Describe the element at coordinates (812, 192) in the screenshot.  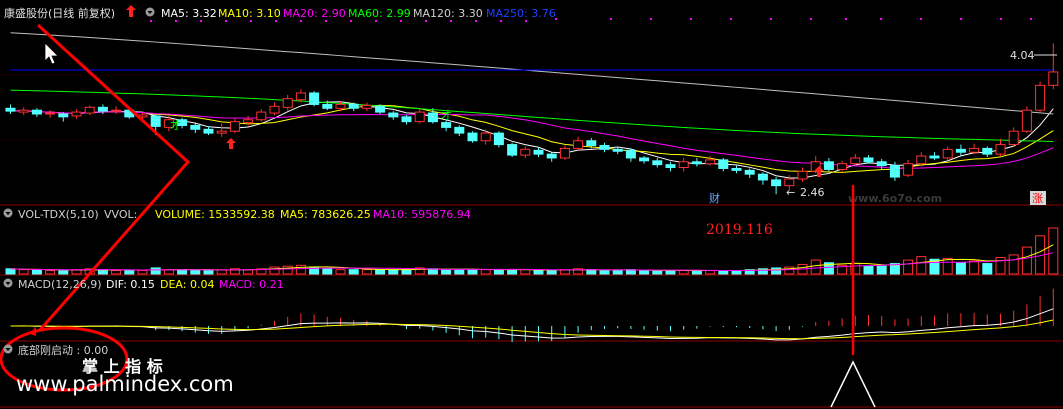
I see `low-price-label: 2.46` at that location.